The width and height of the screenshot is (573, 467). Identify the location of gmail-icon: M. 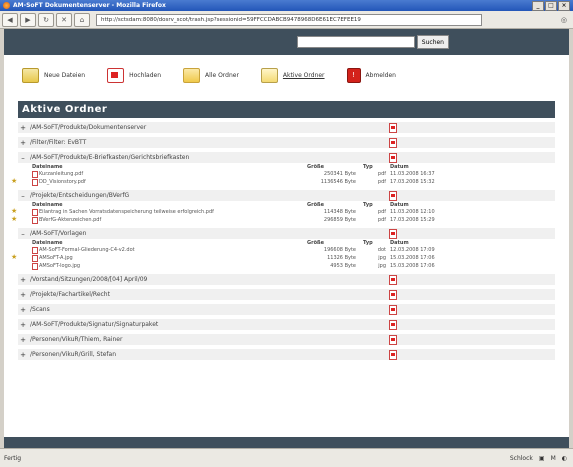
(553, 458).